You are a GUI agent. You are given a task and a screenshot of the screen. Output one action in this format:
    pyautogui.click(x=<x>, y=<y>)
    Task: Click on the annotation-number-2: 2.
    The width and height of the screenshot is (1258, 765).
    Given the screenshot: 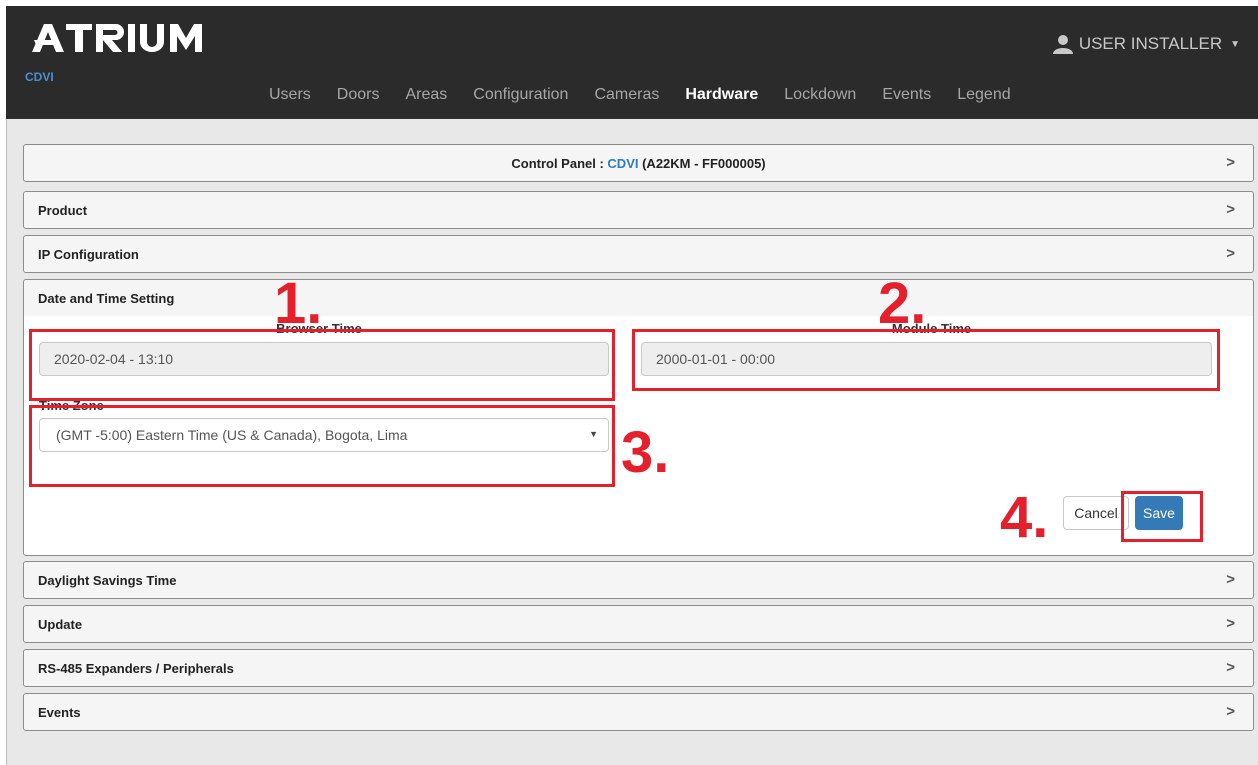 What is the action you would take?
    pyautogui.click(x=902, y=303)
    